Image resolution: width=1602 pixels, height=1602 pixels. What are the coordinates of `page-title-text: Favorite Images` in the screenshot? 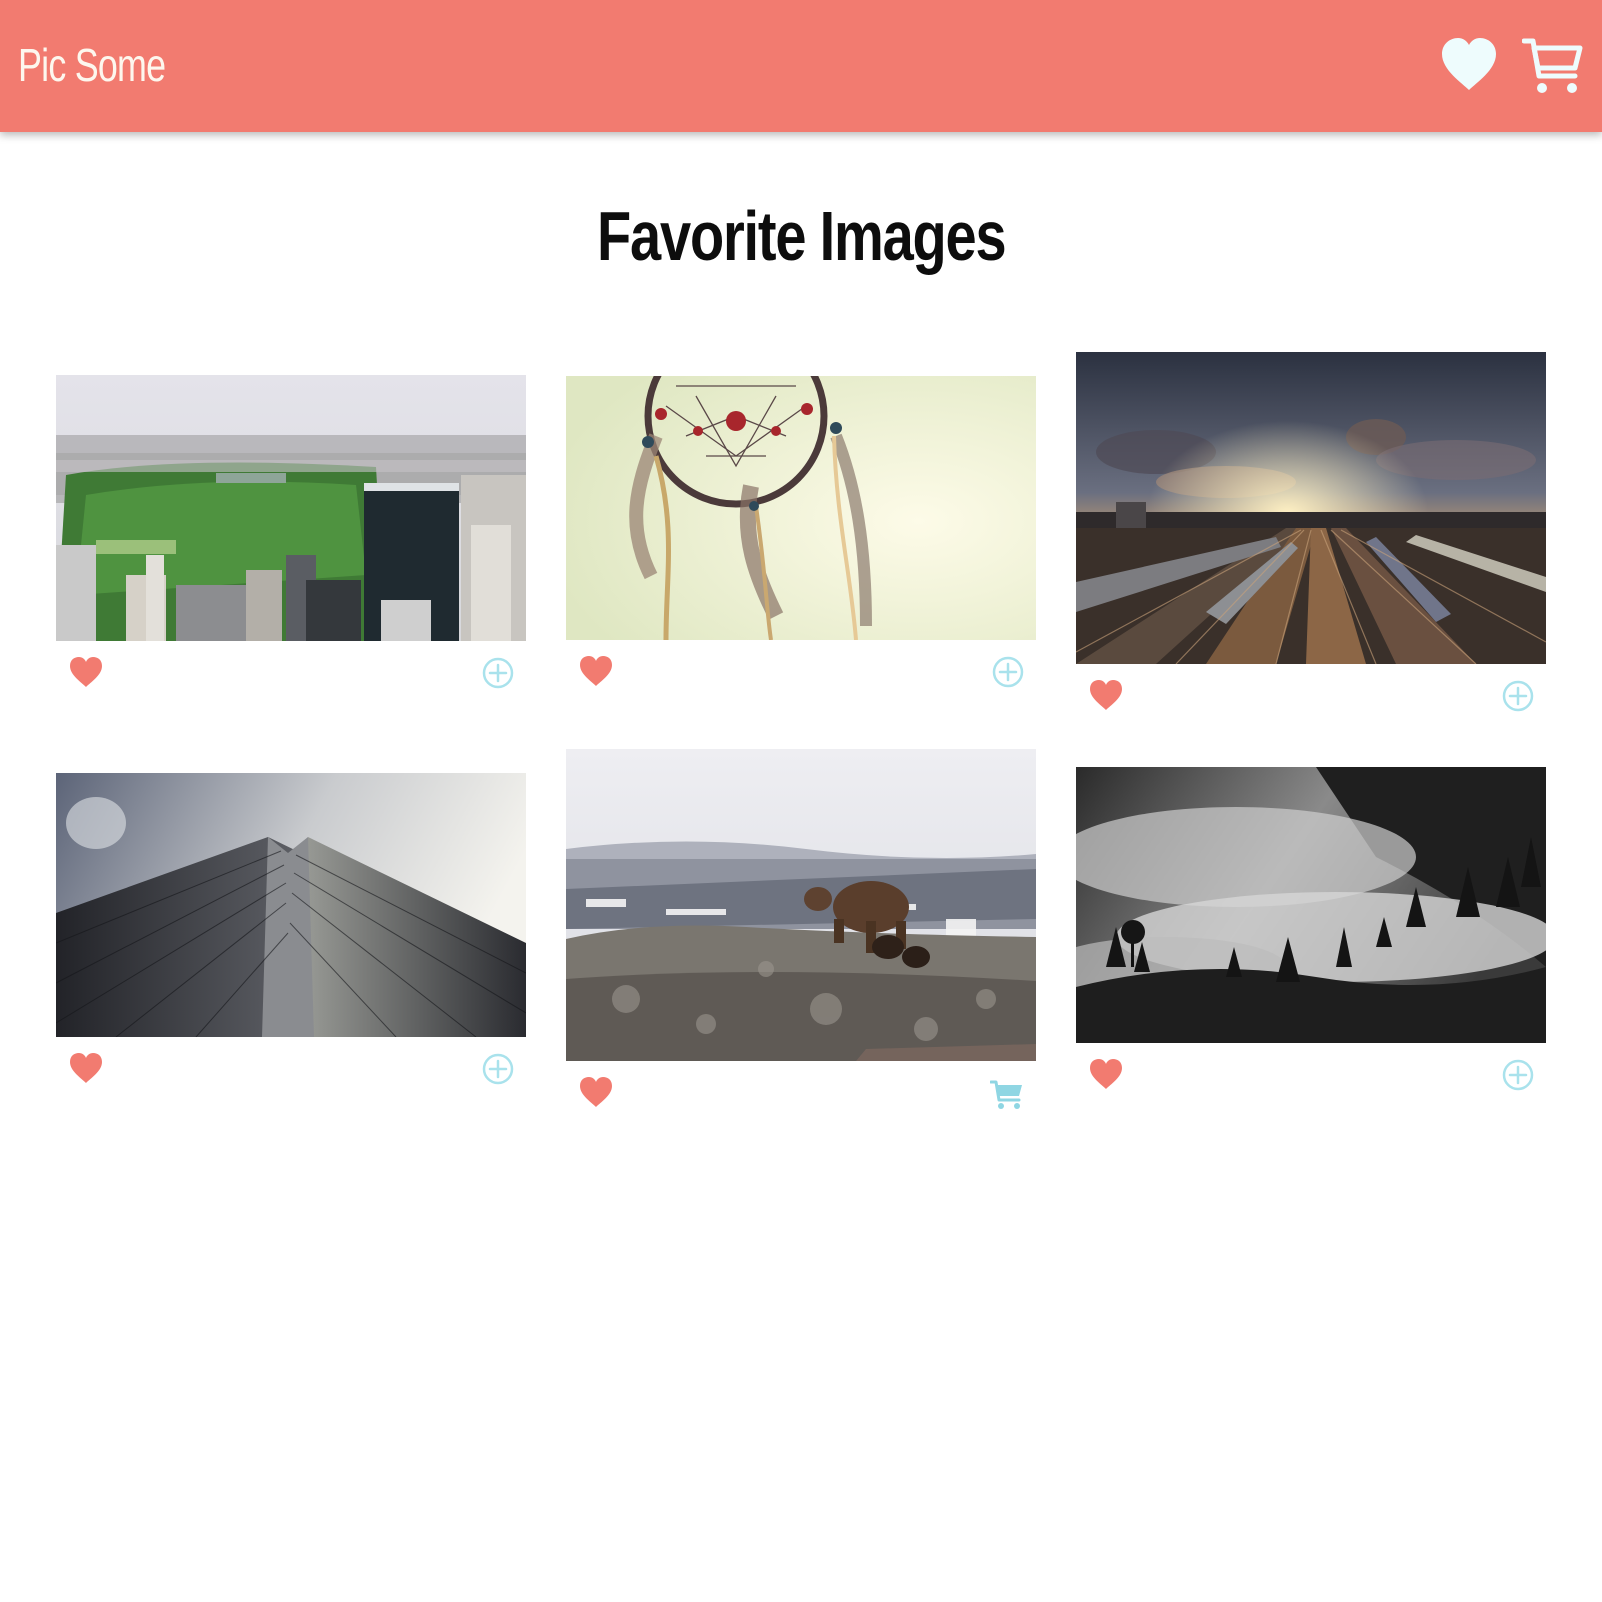 It's located at (801, 236).